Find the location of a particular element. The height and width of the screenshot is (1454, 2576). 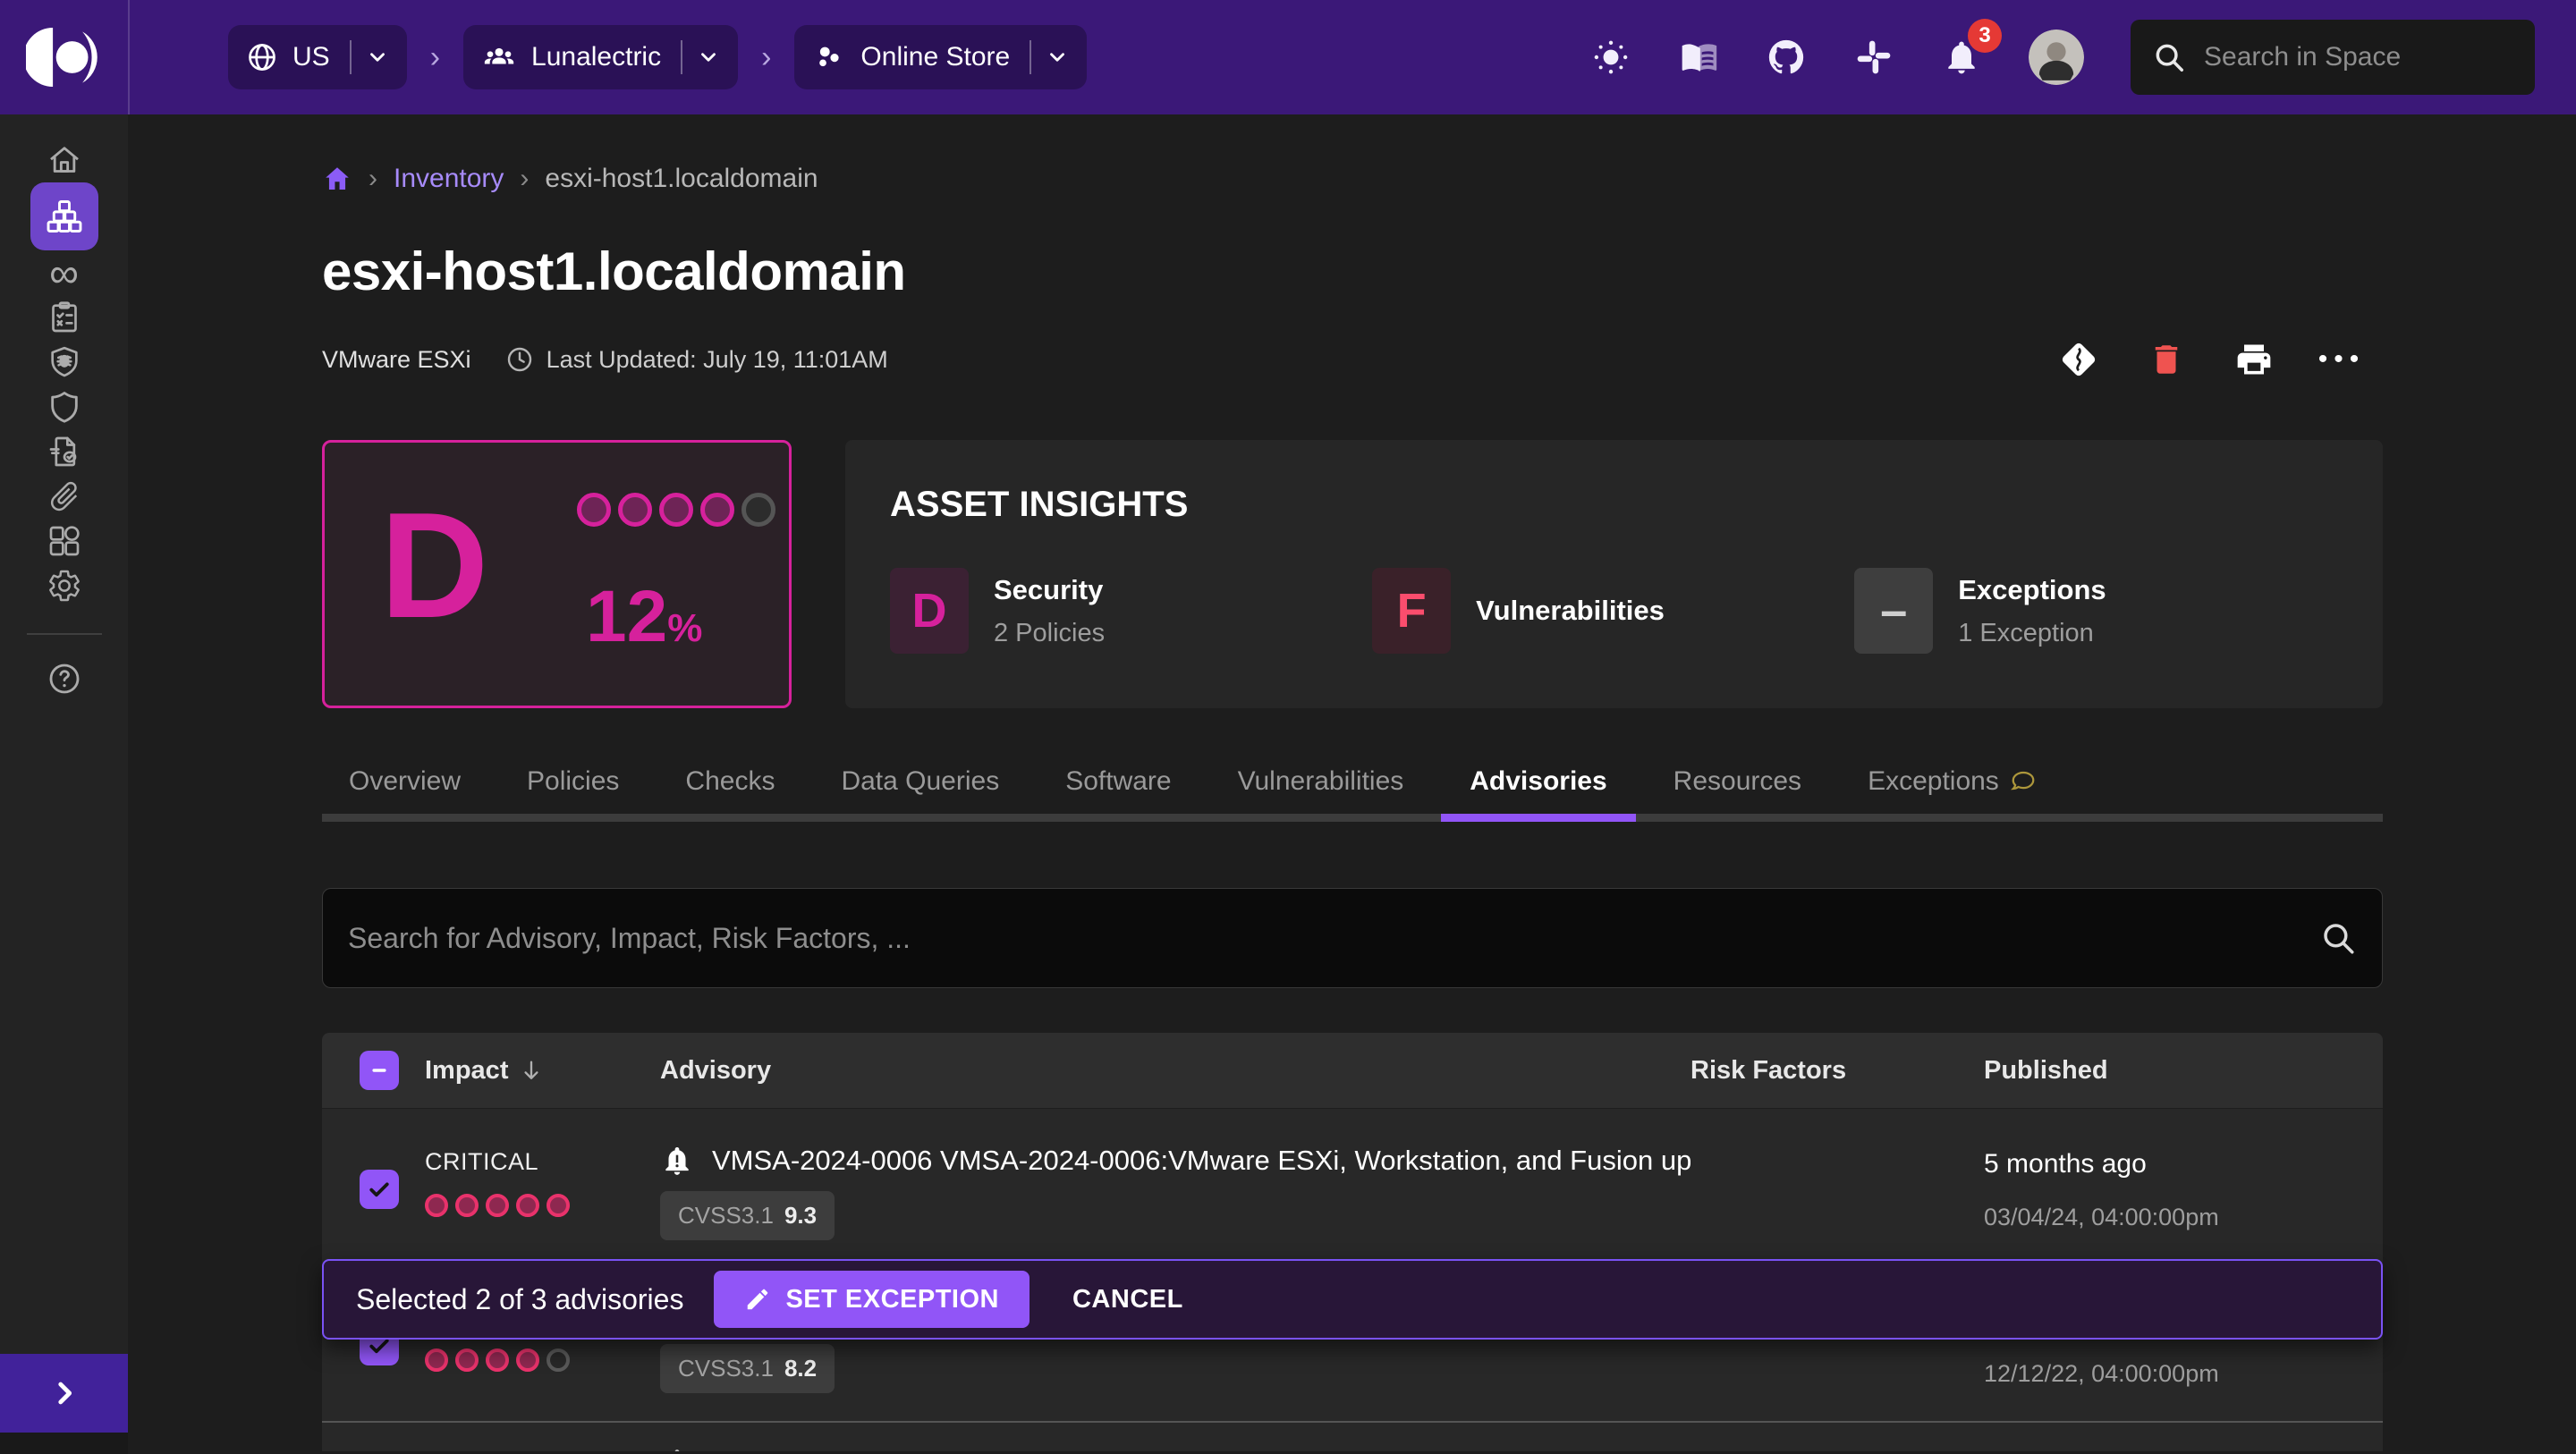

insight-security: D Security 2 Policies is located at coordinates (1131, 611).